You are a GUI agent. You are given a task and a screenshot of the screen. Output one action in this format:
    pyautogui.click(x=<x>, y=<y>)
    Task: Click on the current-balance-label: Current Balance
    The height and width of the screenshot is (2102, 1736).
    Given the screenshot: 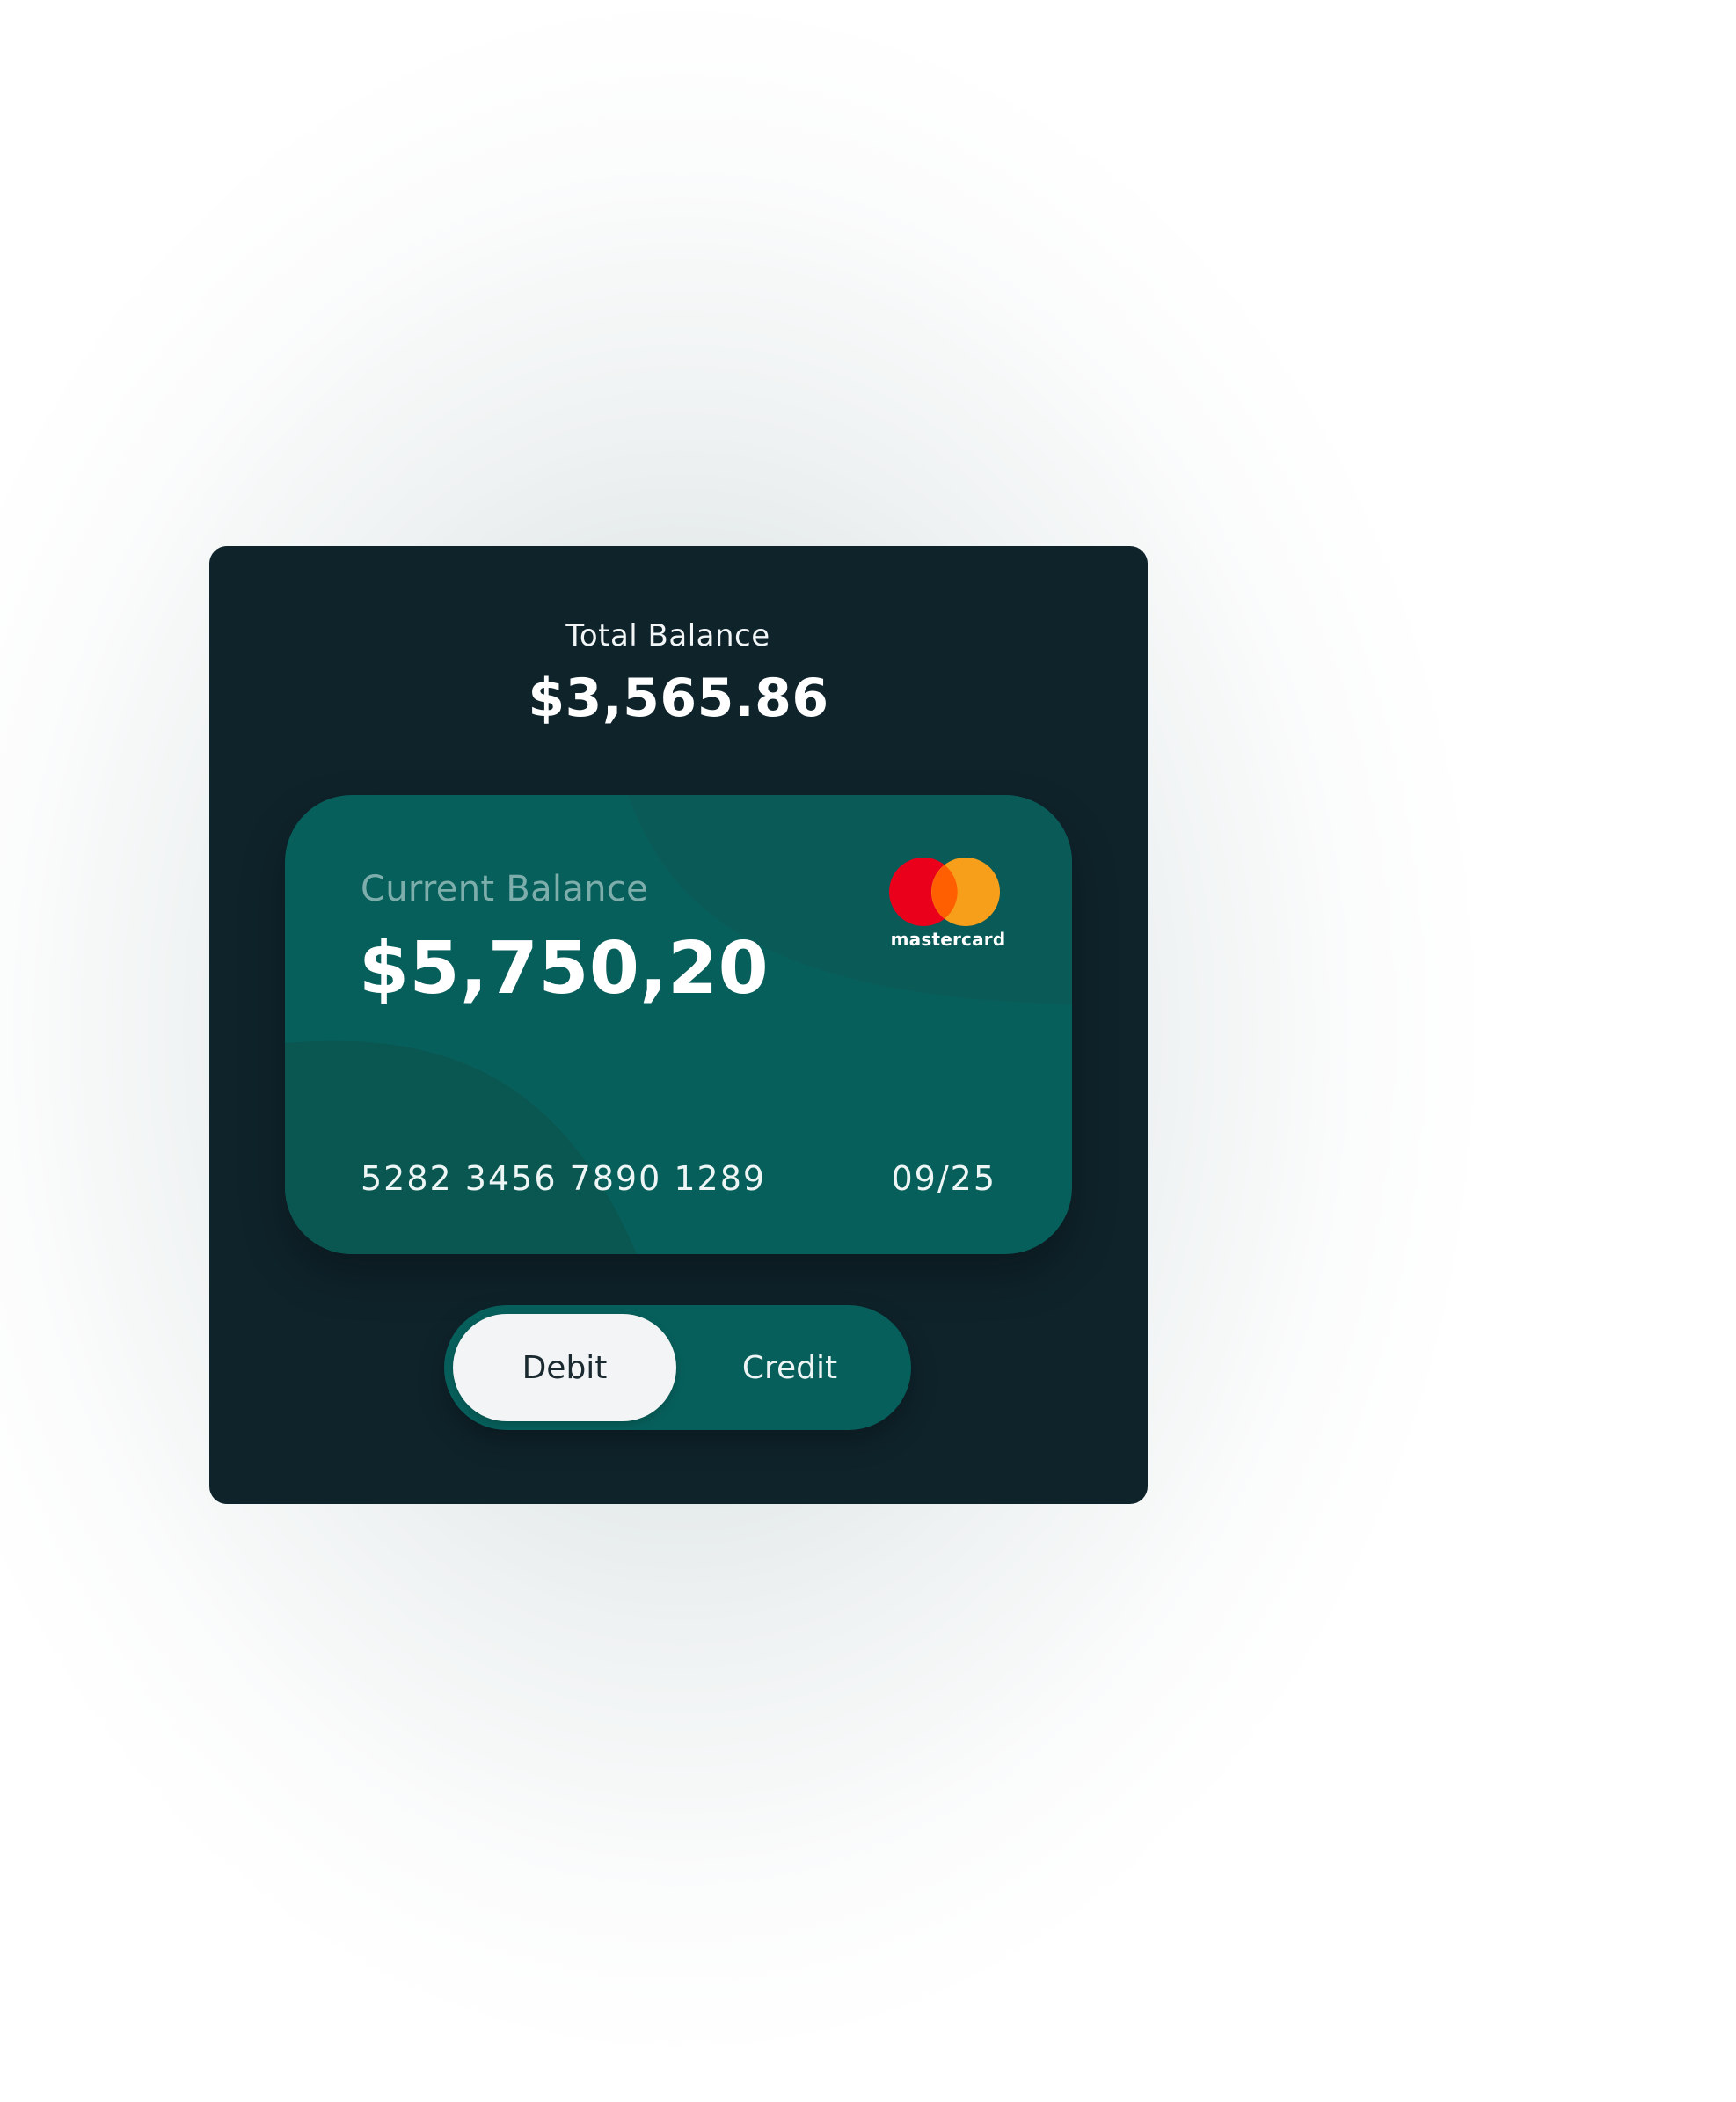 What is the action you would take?
    pyautogui.click(x=505, y=889)
    